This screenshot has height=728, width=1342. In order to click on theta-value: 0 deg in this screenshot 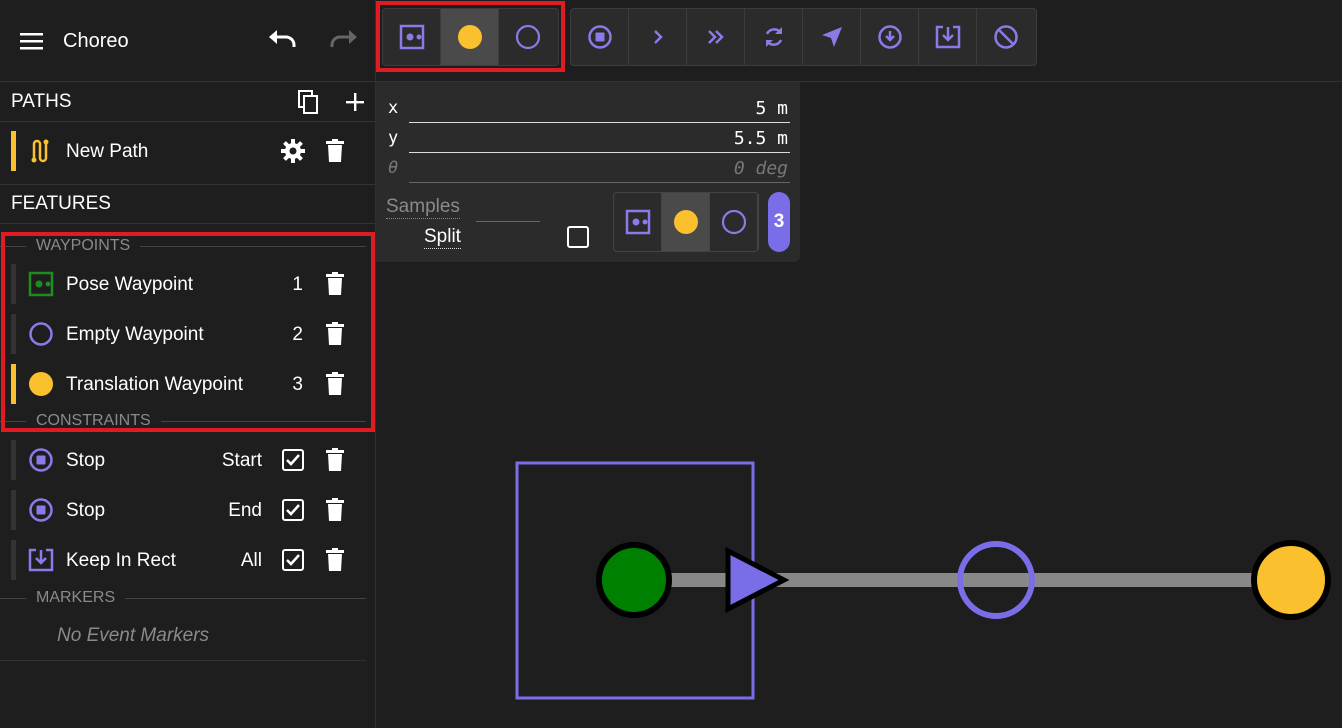, I will do `click(761, 168)`.